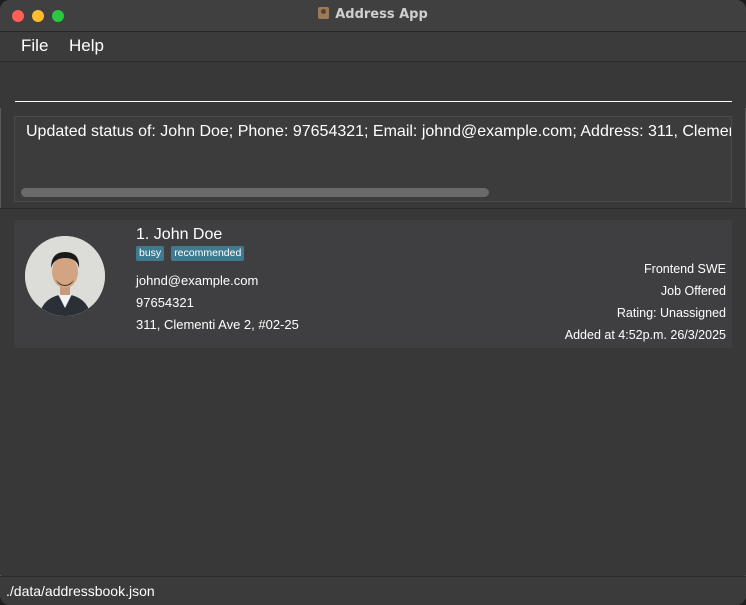 The height and width of the screenshot is (605, 746). I want to click on save-location: ./data/addressbook.json, so click(80, 591).